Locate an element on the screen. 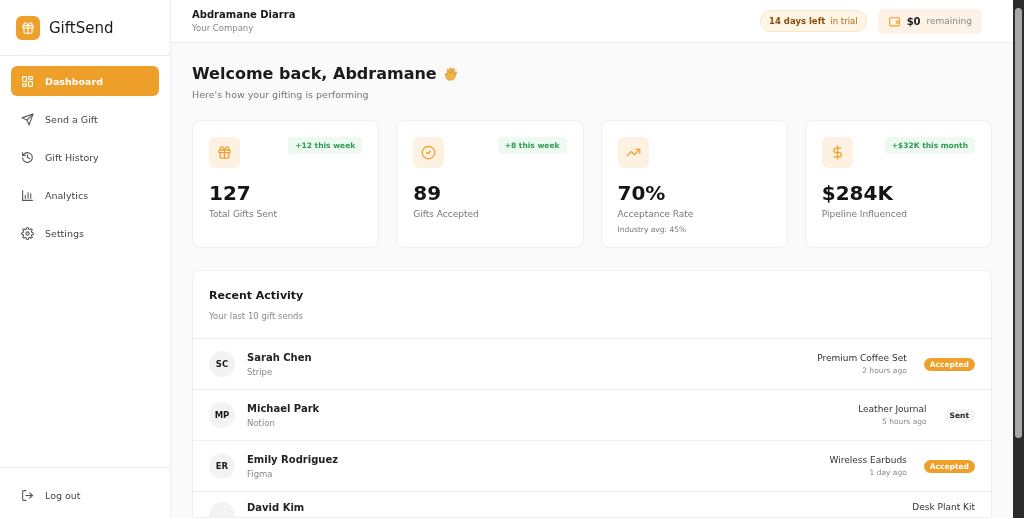 This screenshot has height=518, width=1024. stat-label: Pipeline Influenced is located at coordinates (864, 214).